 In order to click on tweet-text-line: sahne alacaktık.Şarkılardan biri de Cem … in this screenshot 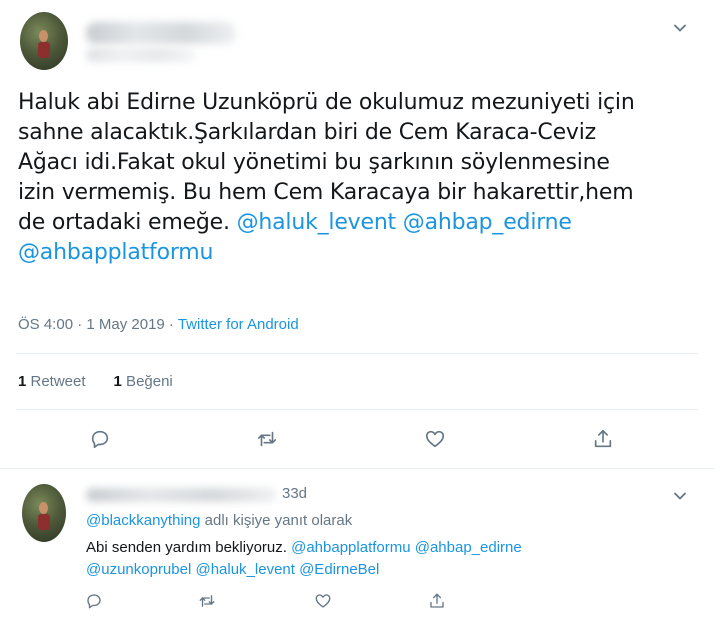, I will do `click(307, 132)`.